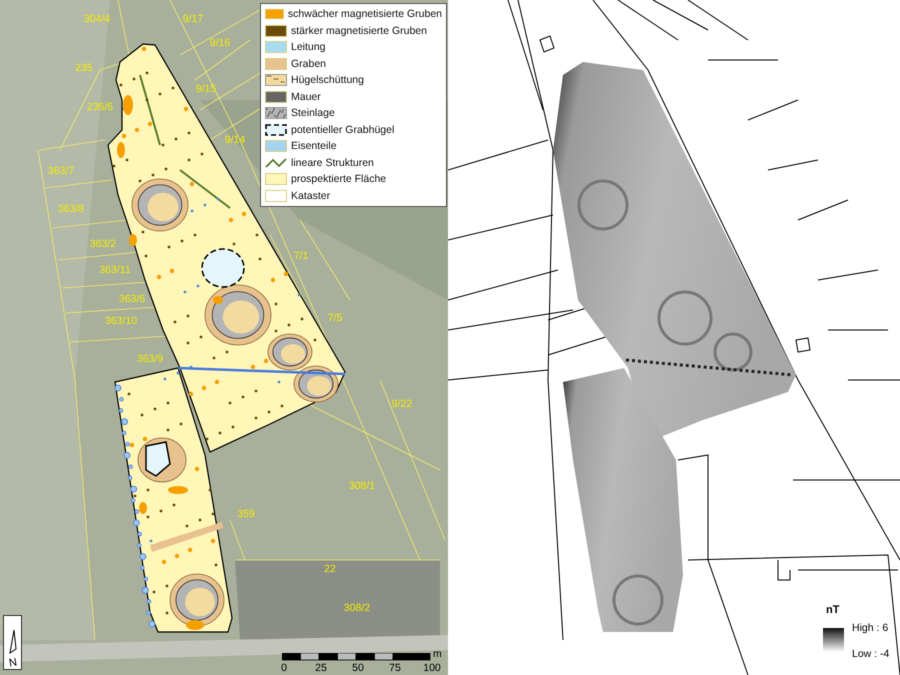  What do you see at coordinates (313, 113) in the screenshot?
I see `legend-label: Steinlage` at bounding box center [313, 113].